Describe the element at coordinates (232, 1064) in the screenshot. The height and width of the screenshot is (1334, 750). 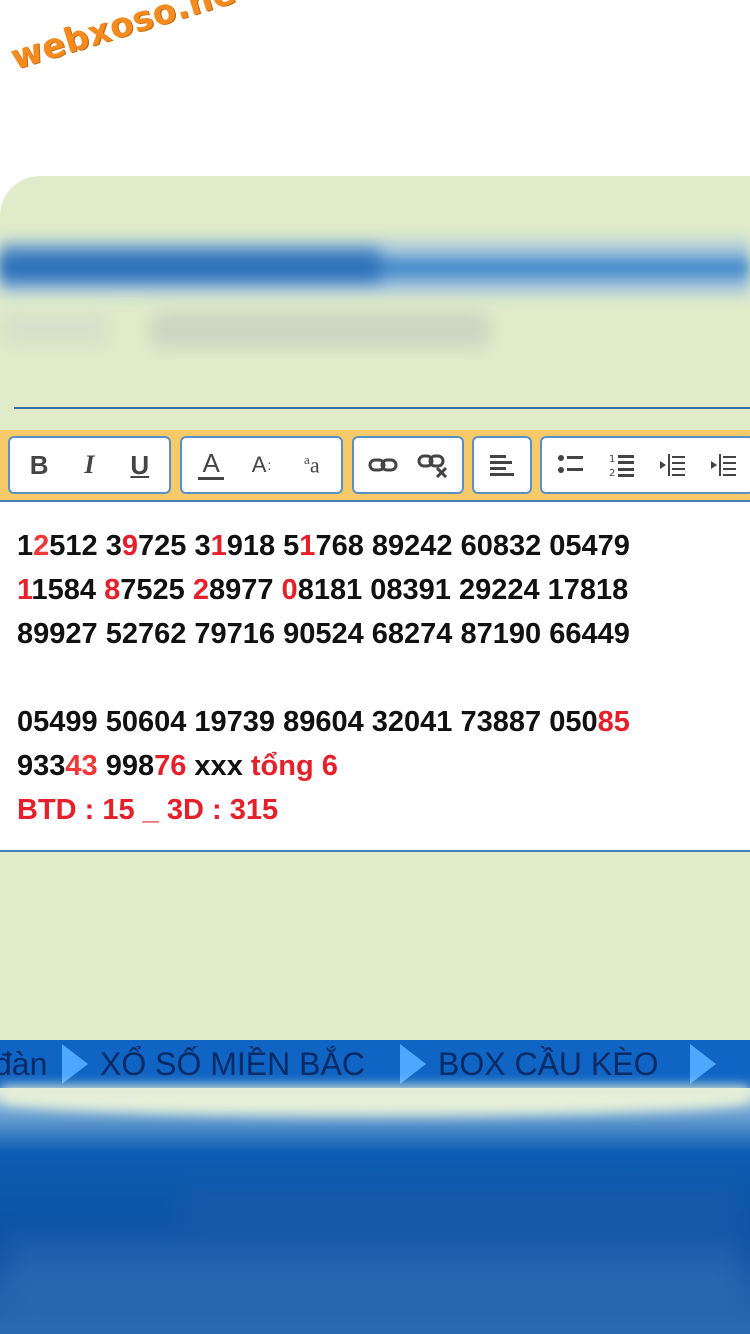
I see `nav-item-xo-so-mien-bac: XỔ SỐ MIỀN BẮC` at that location.